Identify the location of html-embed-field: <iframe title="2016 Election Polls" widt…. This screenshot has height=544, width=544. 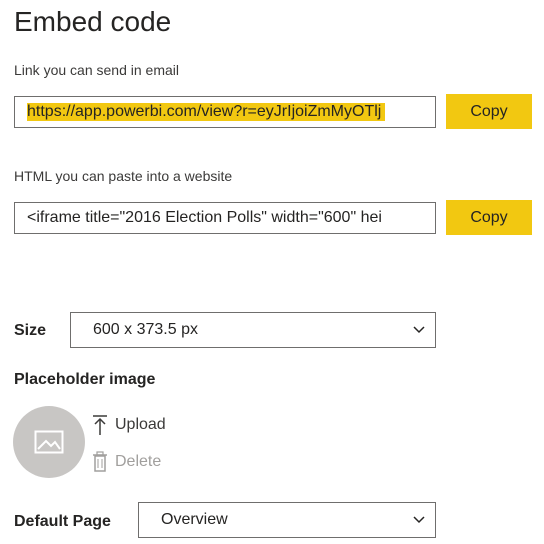
(225, 218).